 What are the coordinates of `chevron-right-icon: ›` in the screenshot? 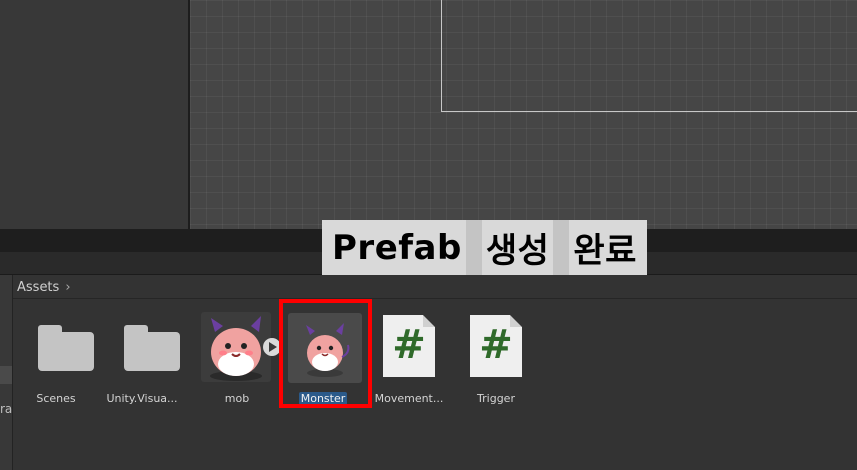 It's located at (68, 287).